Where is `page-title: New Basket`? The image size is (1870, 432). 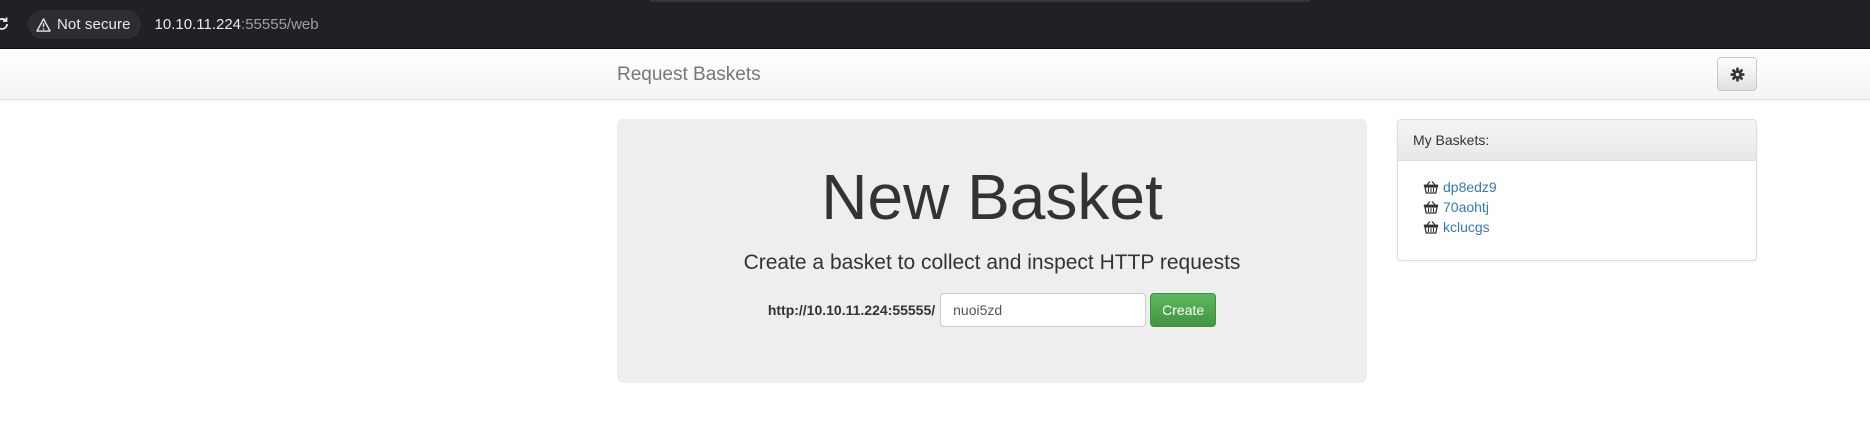 page-title: New Basket is located at coordinates (992, 197).